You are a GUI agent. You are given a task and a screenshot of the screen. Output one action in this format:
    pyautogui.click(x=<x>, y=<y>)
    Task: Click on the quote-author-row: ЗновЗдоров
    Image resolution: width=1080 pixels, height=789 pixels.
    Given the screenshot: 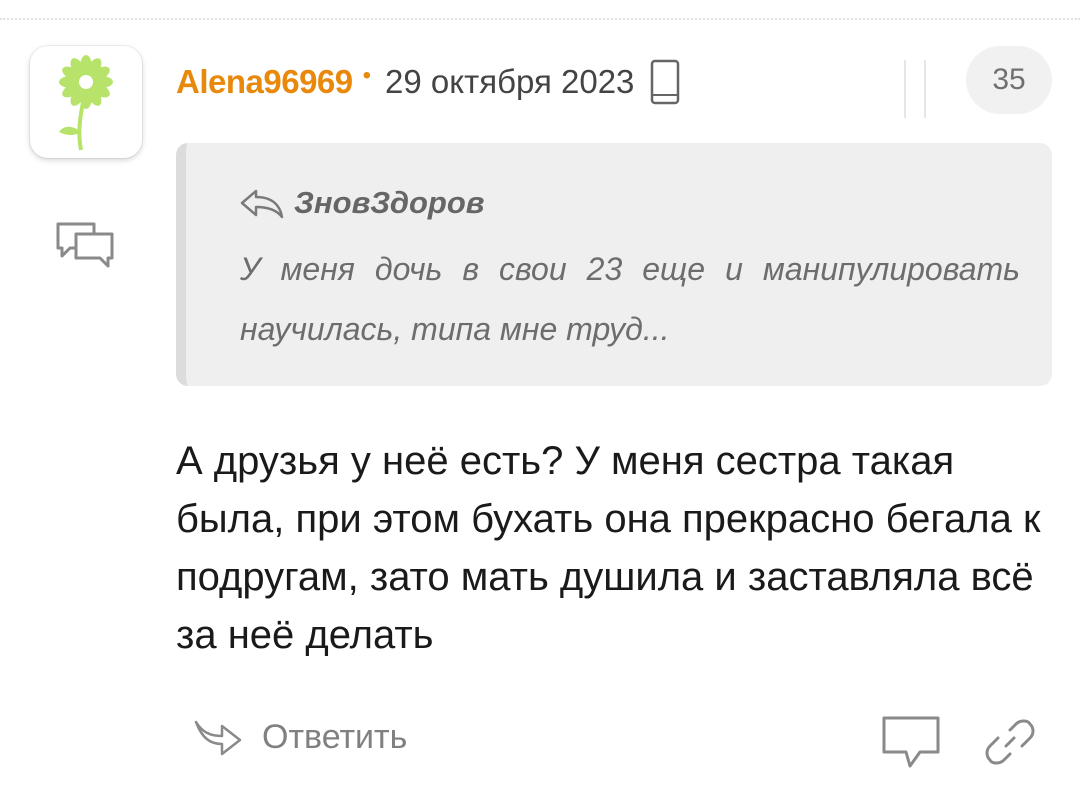 What is the action you would take?
    pyautogui.click(x=361, y=203)
    